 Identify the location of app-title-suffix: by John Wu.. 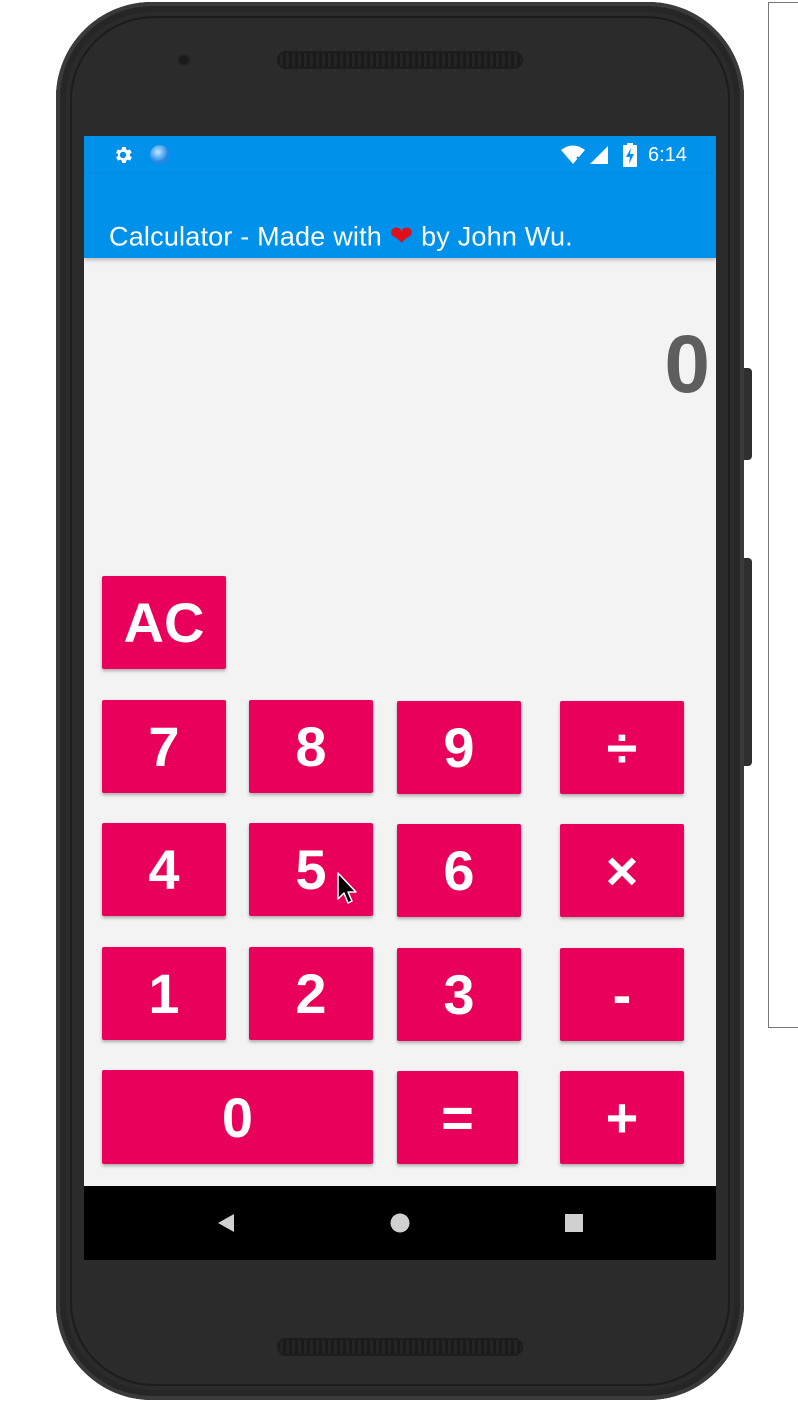
(497, 236).